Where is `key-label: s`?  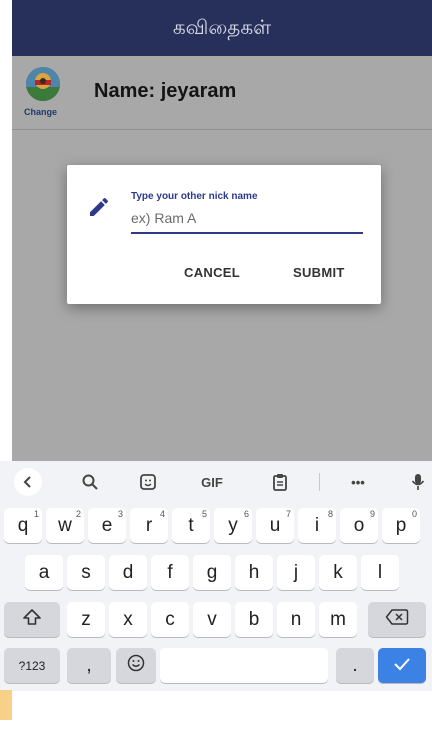
key-label: s is located at coordinates (86, 572).